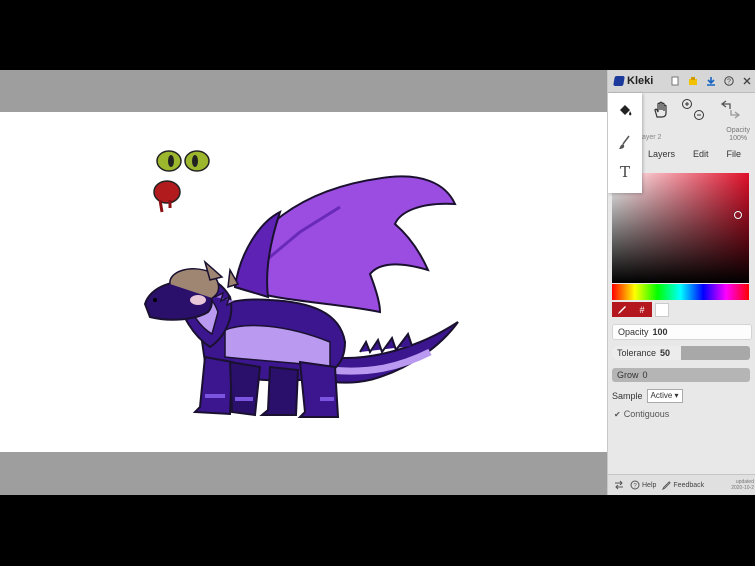 This screenshot has height=566, width=755. What do you see at coordinates (738, 138) in the screenshot?
I see `layer-opacity-value: 100%` at bounding box center [738, 138].